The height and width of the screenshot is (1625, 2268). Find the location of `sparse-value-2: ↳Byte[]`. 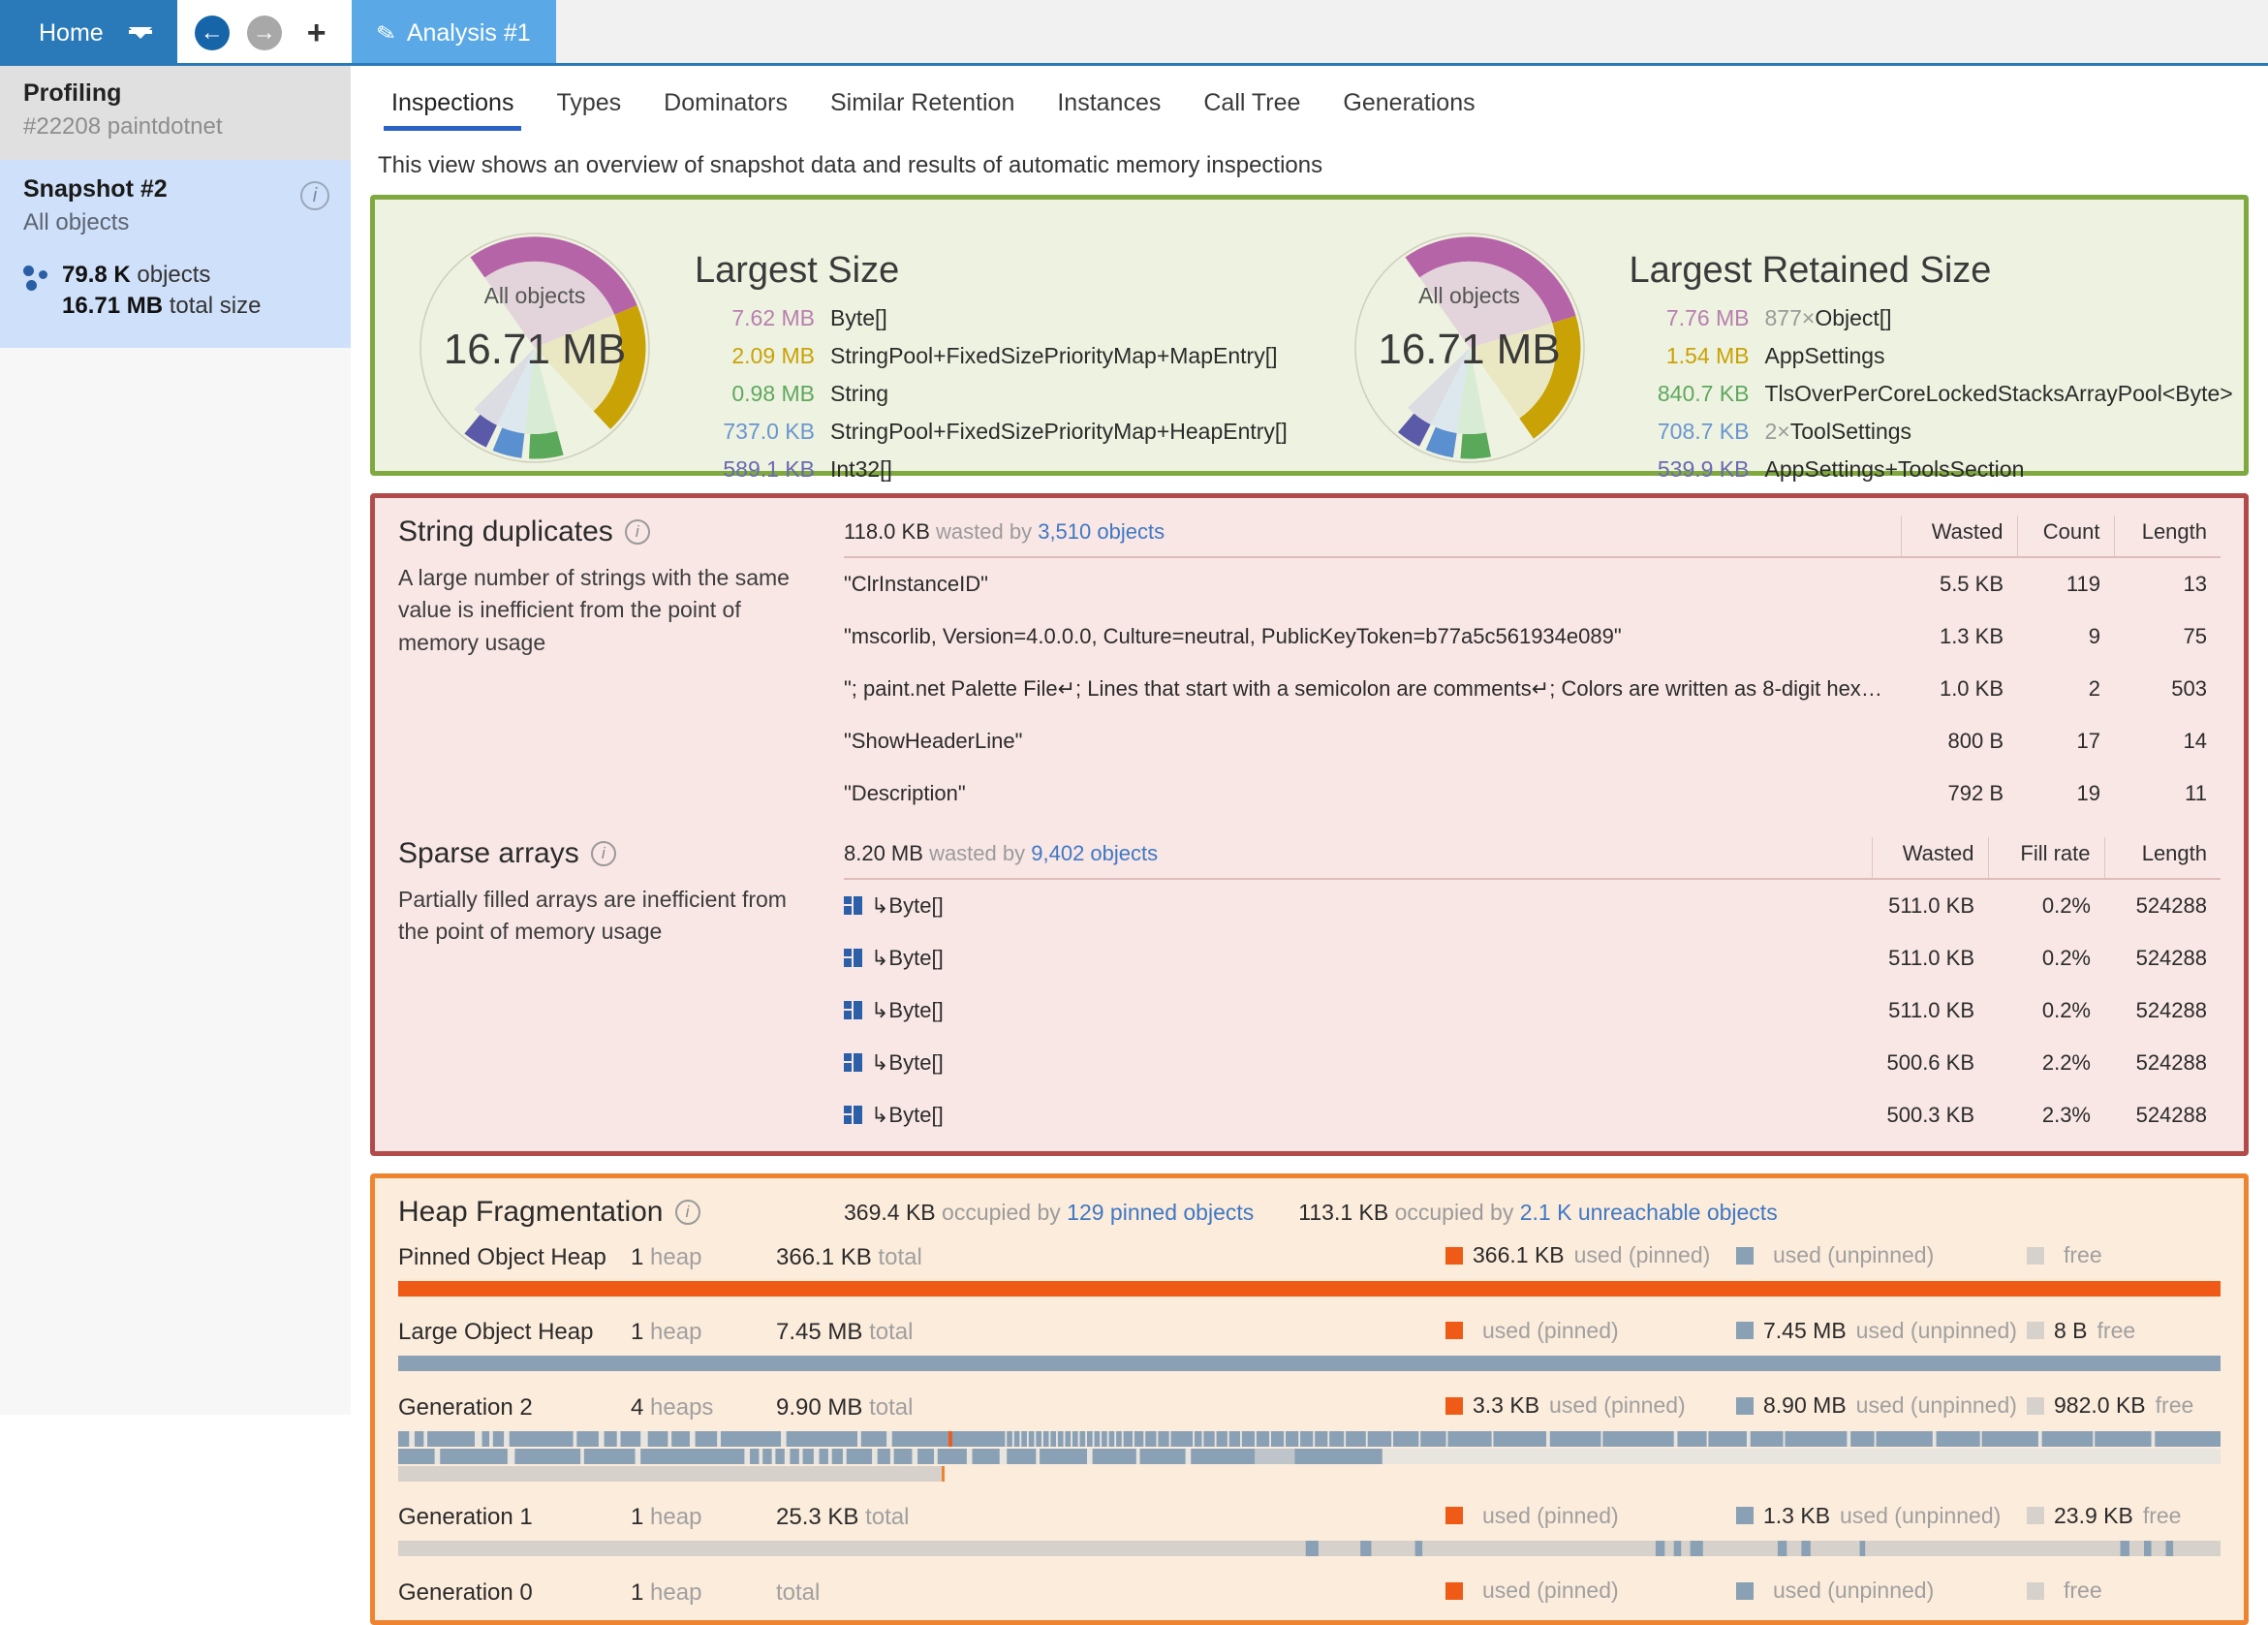

sparse-value-2: ↳Byte[] is located at coordinates (1358, 1010).